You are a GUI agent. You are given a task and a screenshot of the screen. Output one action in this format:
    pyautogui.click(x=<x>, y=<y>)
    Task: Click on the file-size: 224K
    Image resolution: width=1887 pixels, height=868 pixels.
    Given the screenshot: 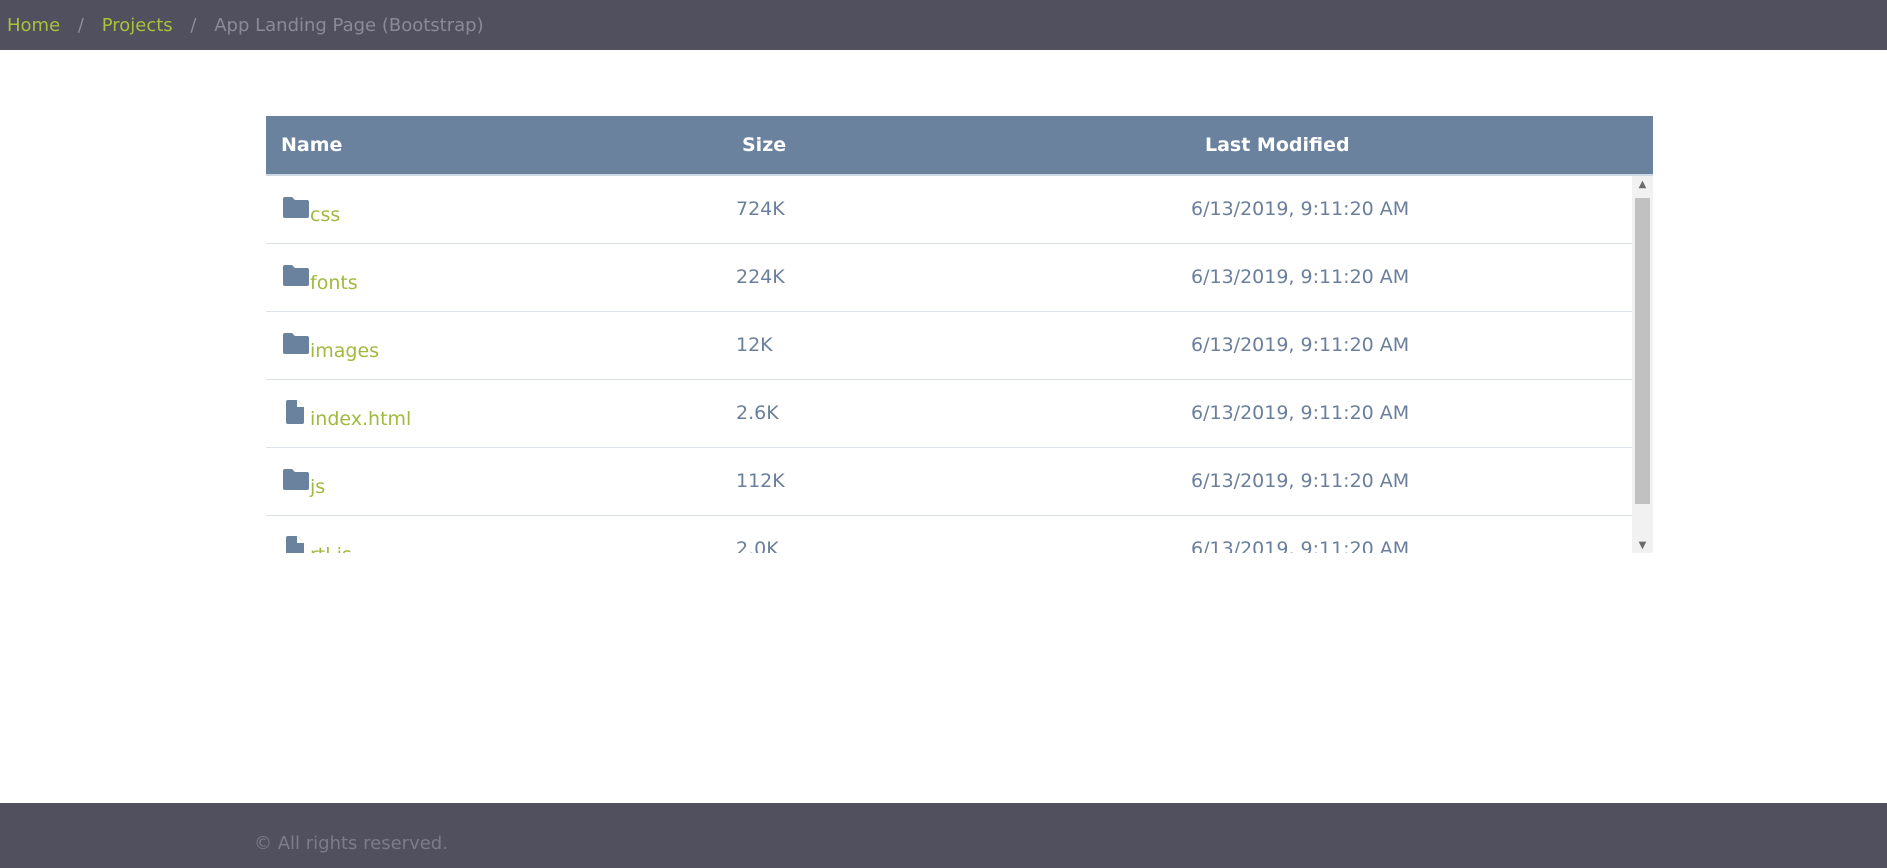 What is the action you would take?
    pyautogui.click(x=760, y=277)
    